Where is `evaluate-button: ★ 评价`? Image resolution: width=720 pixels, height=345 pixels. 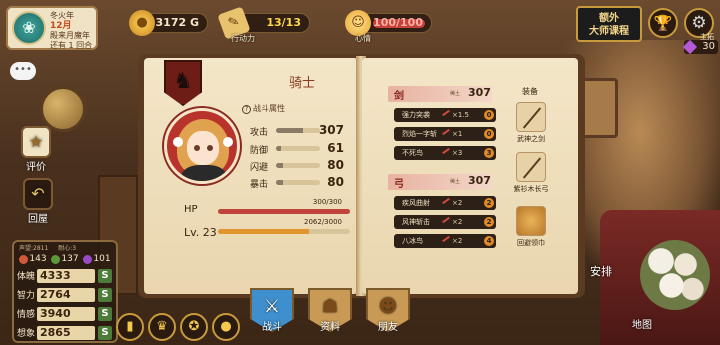 evaluate-button: ★ 评价 is located at coordinates (36, 149).